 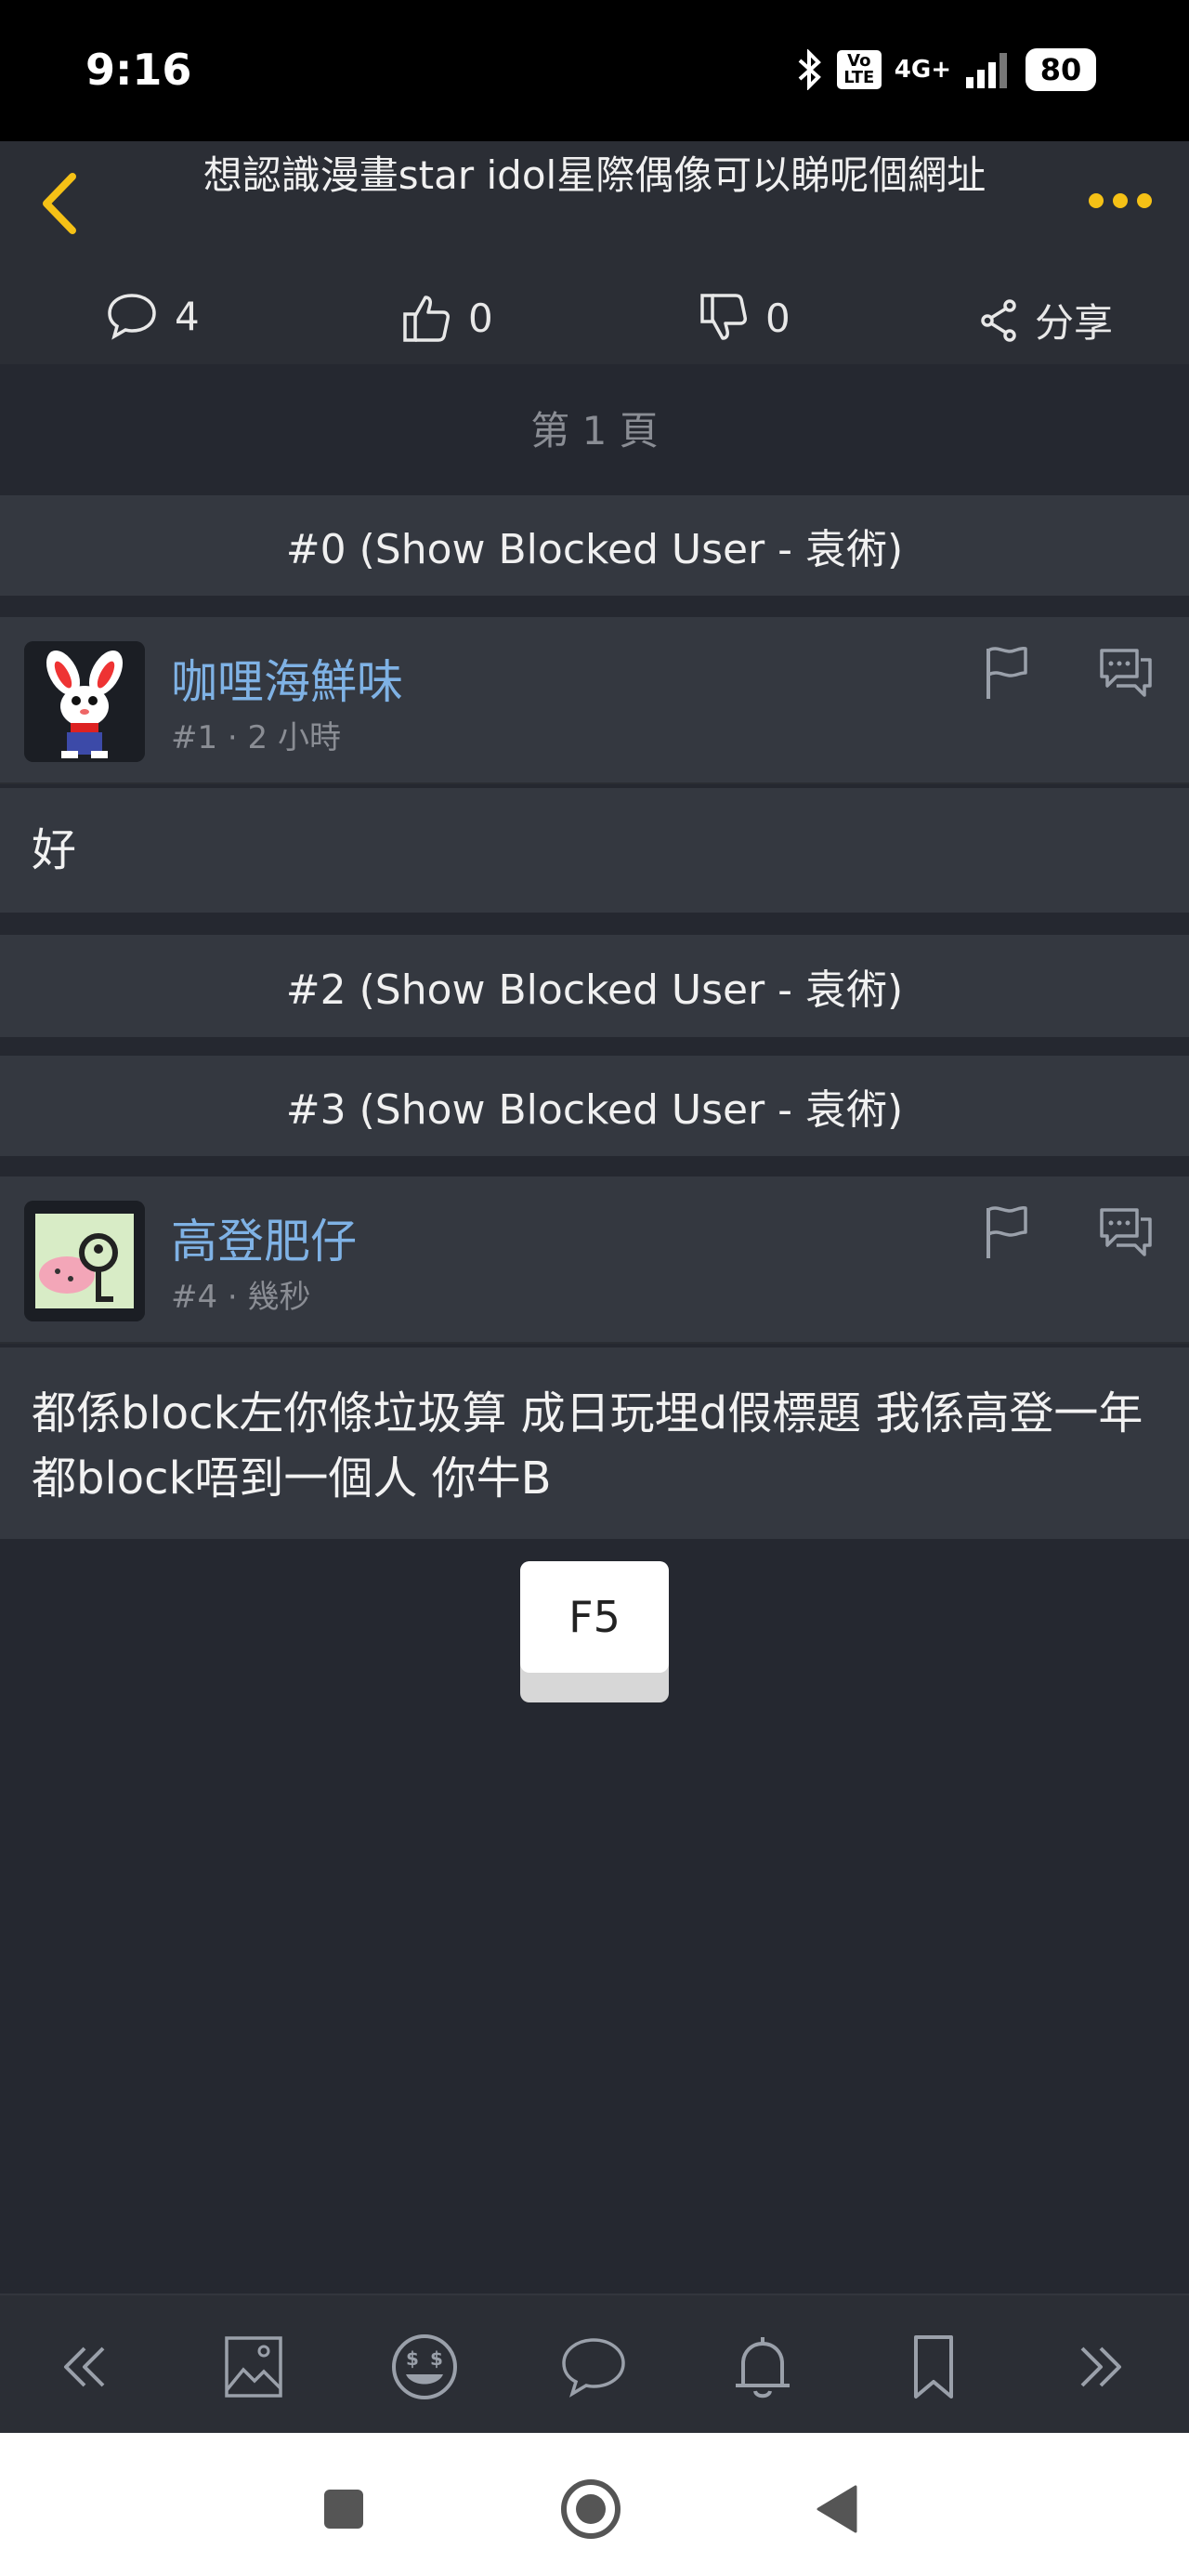 I want to click on bell-icon, so click(x=763, y=2368).